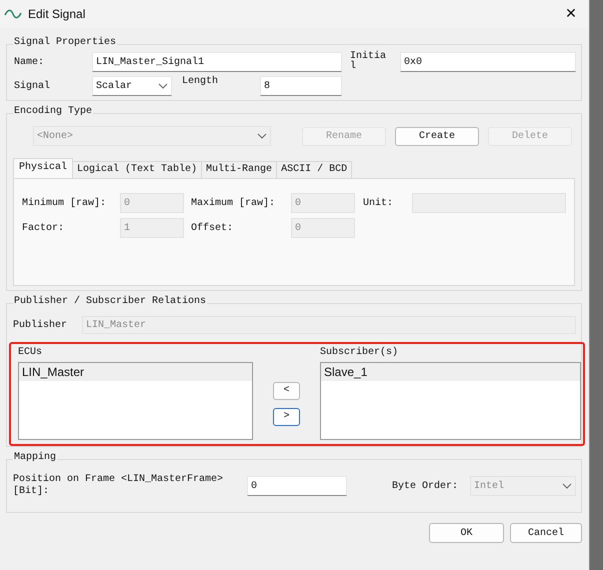  What do you see at coordinates (426, 486) in the screenshot?
I see `field-label: Byte Order:` at bounding box center [426, 486].